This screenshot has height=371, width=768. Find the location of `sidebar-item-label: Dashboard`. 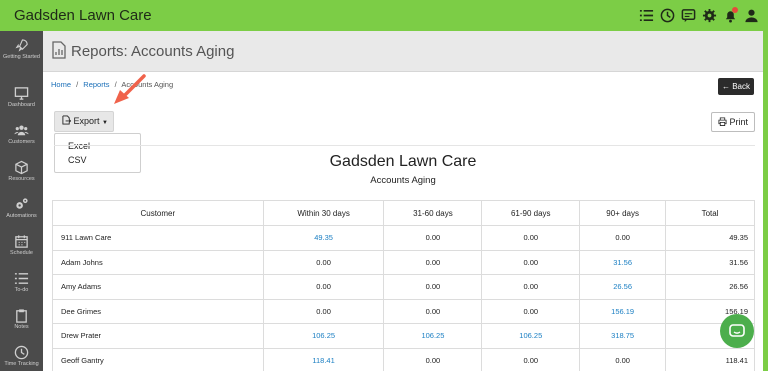

sidebar-item-label: Dashboard is located at coordinates (21, 105).